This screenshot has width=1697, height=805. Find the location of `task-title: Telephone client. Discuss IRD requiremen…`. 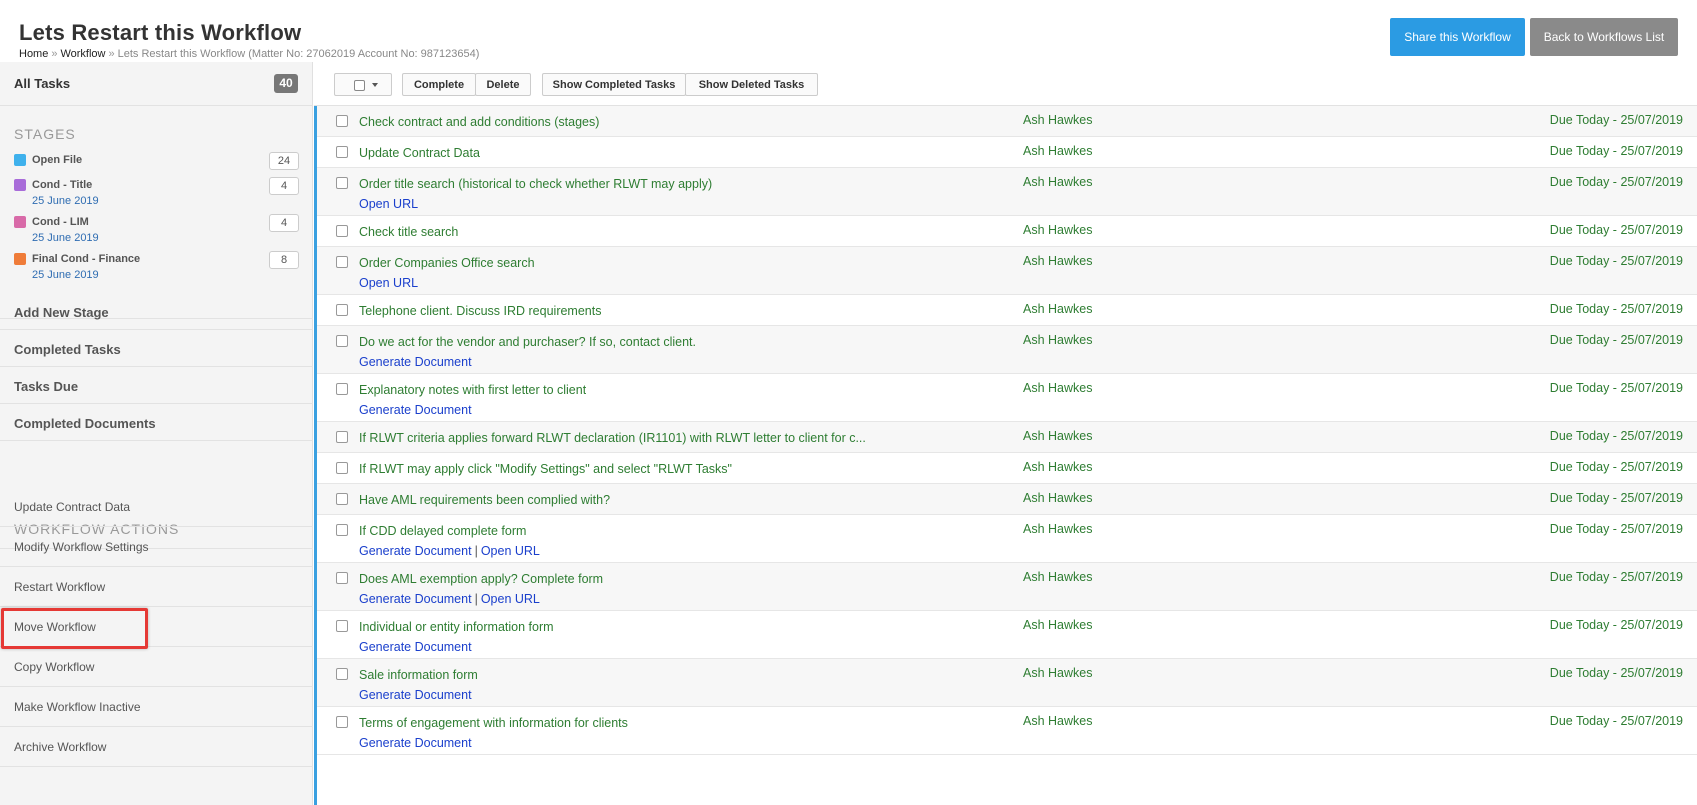

task-title: Telephone client. Discuss IRD requiremen… is located at coordinates (480, 311).